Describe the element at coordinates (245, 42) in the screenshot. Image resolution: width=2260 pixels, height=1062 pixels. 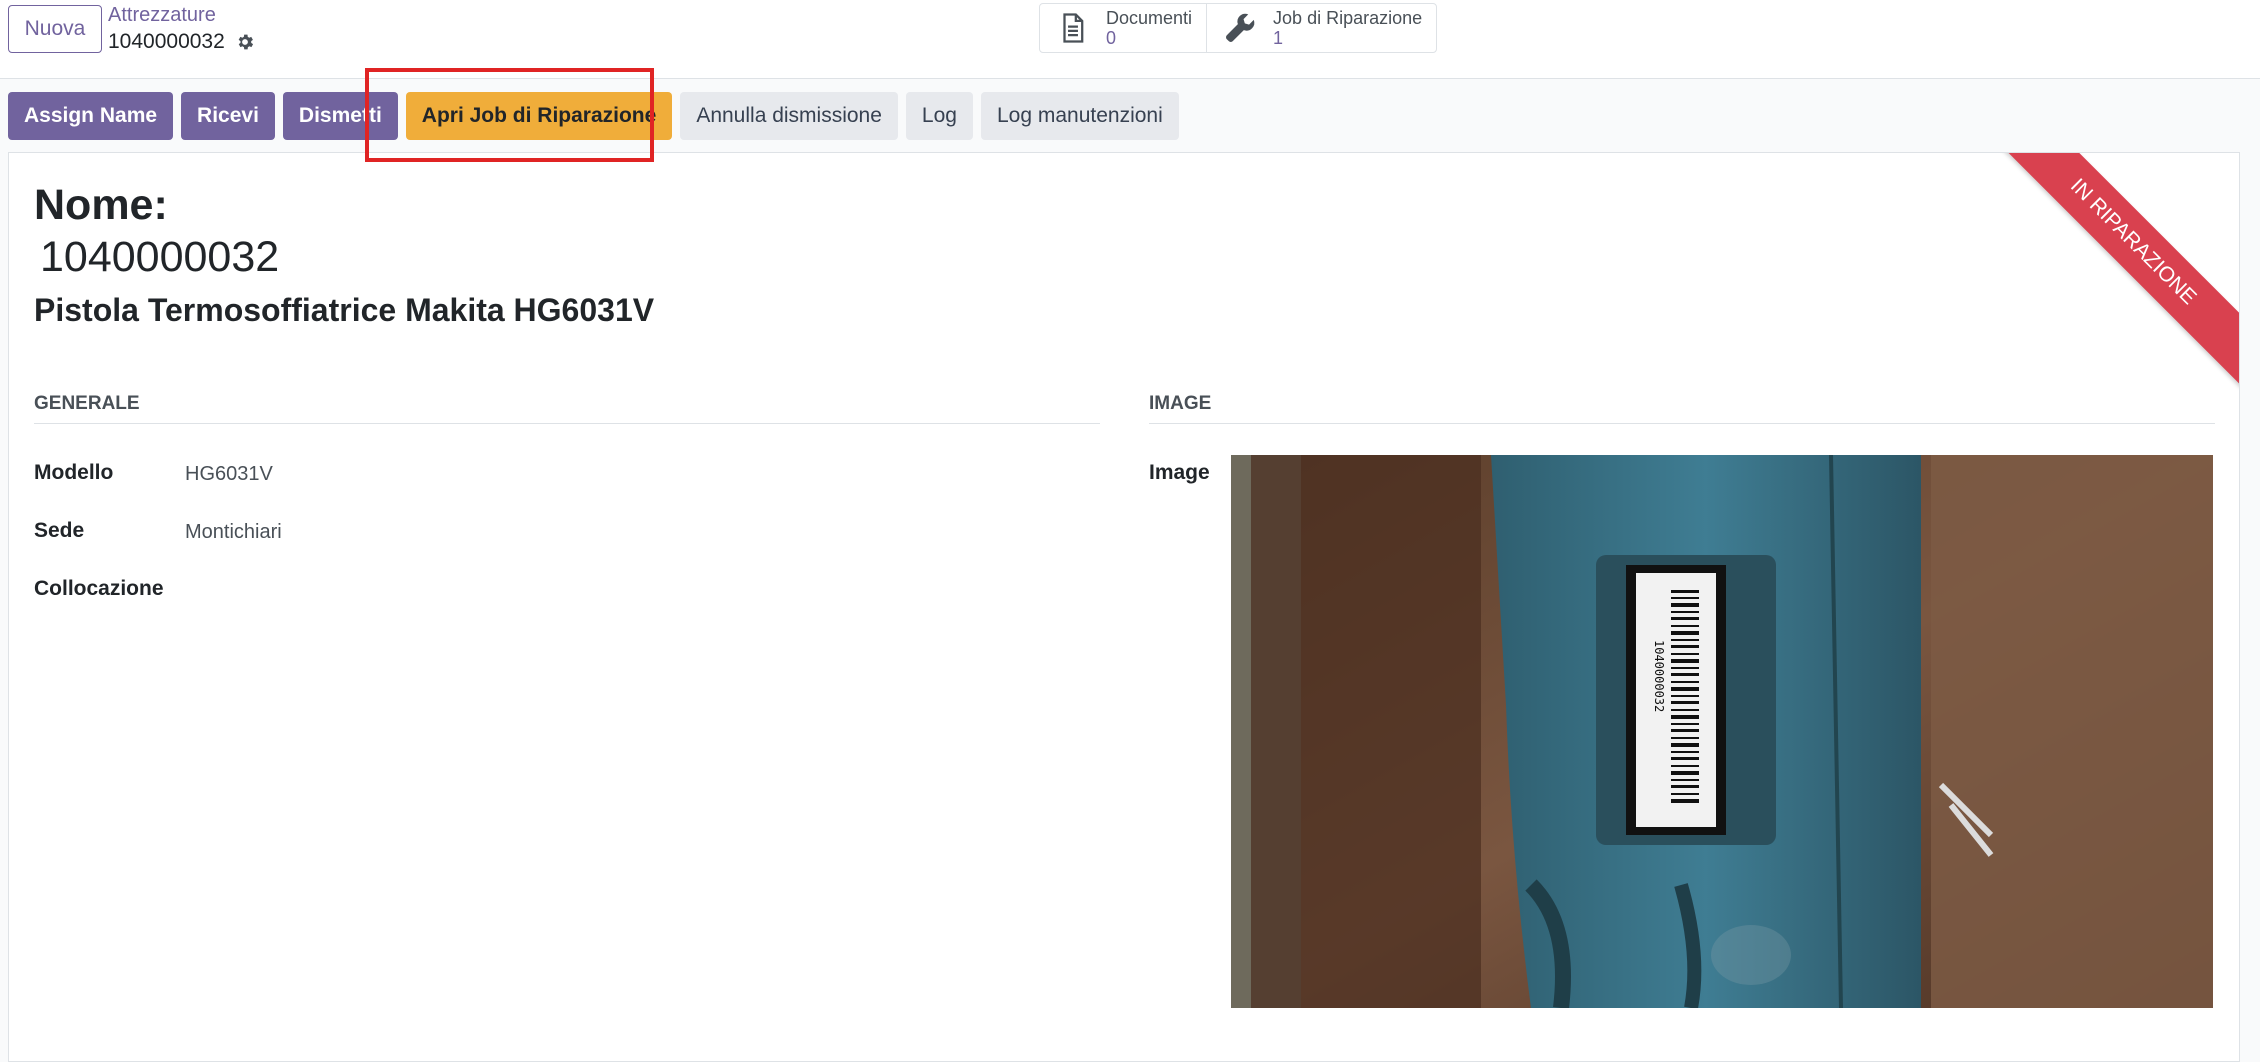
I see `gear-icon` at that location.